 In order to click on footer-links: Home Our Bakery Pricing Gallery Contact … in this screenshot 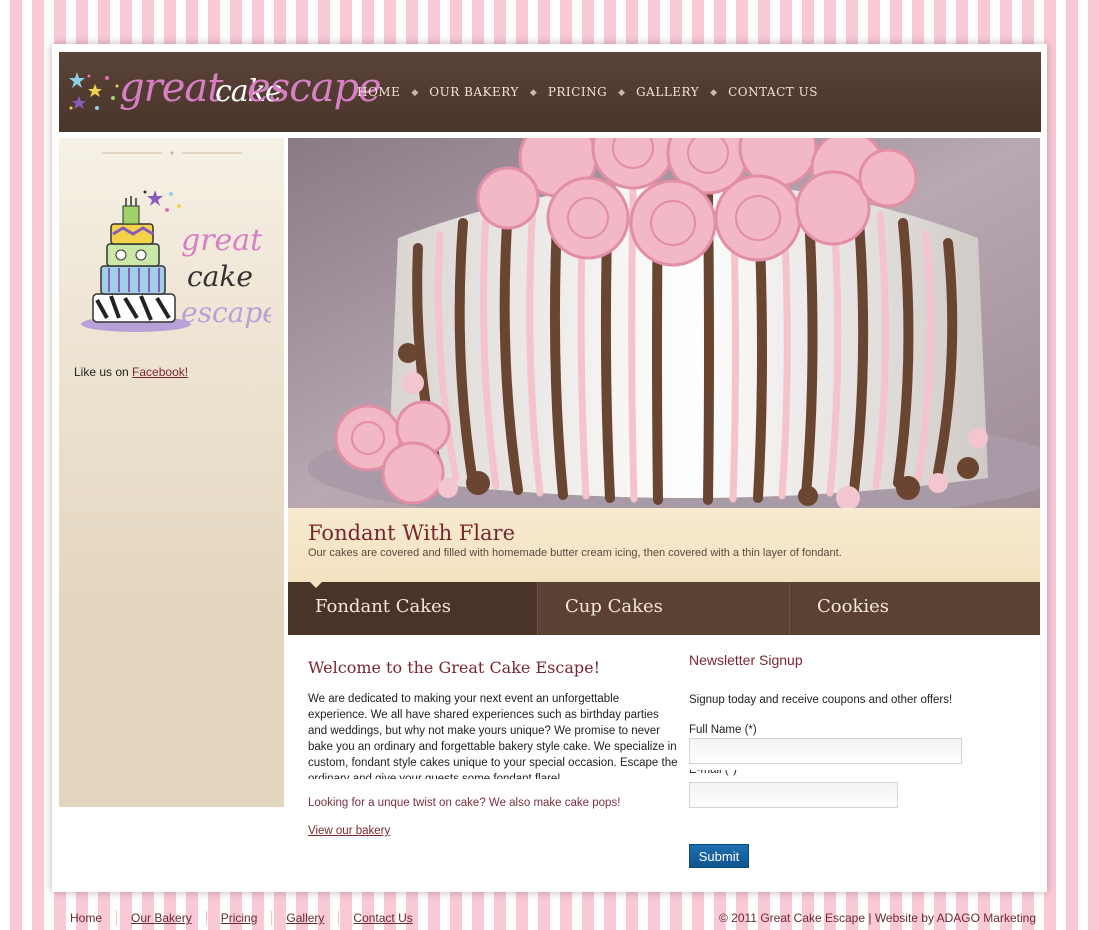, I will do `click(241, 918)`.